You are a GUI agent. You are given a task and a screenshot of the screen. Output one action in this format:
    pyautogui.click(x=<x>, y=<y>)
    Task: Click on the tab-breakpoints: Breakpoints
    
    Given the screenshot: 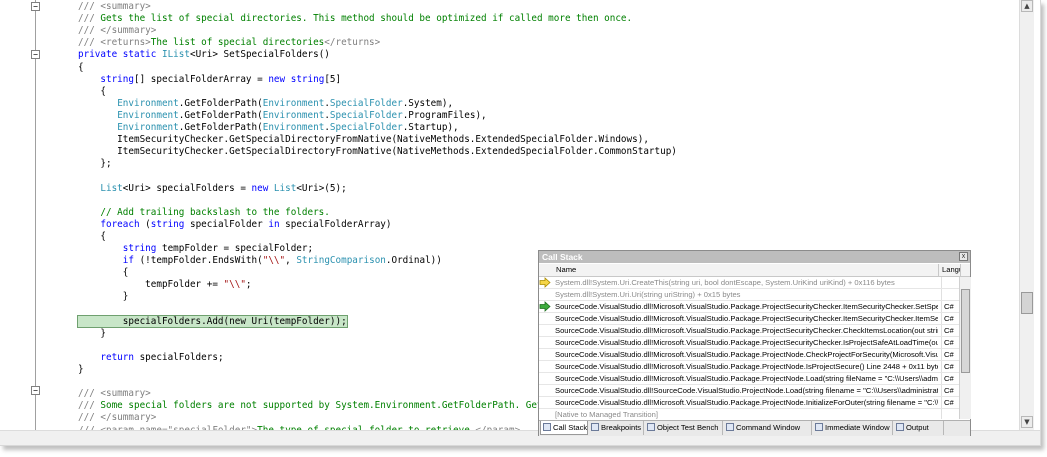 What is the action you would take?
    pyautogui.click(x=616, y=428)
    